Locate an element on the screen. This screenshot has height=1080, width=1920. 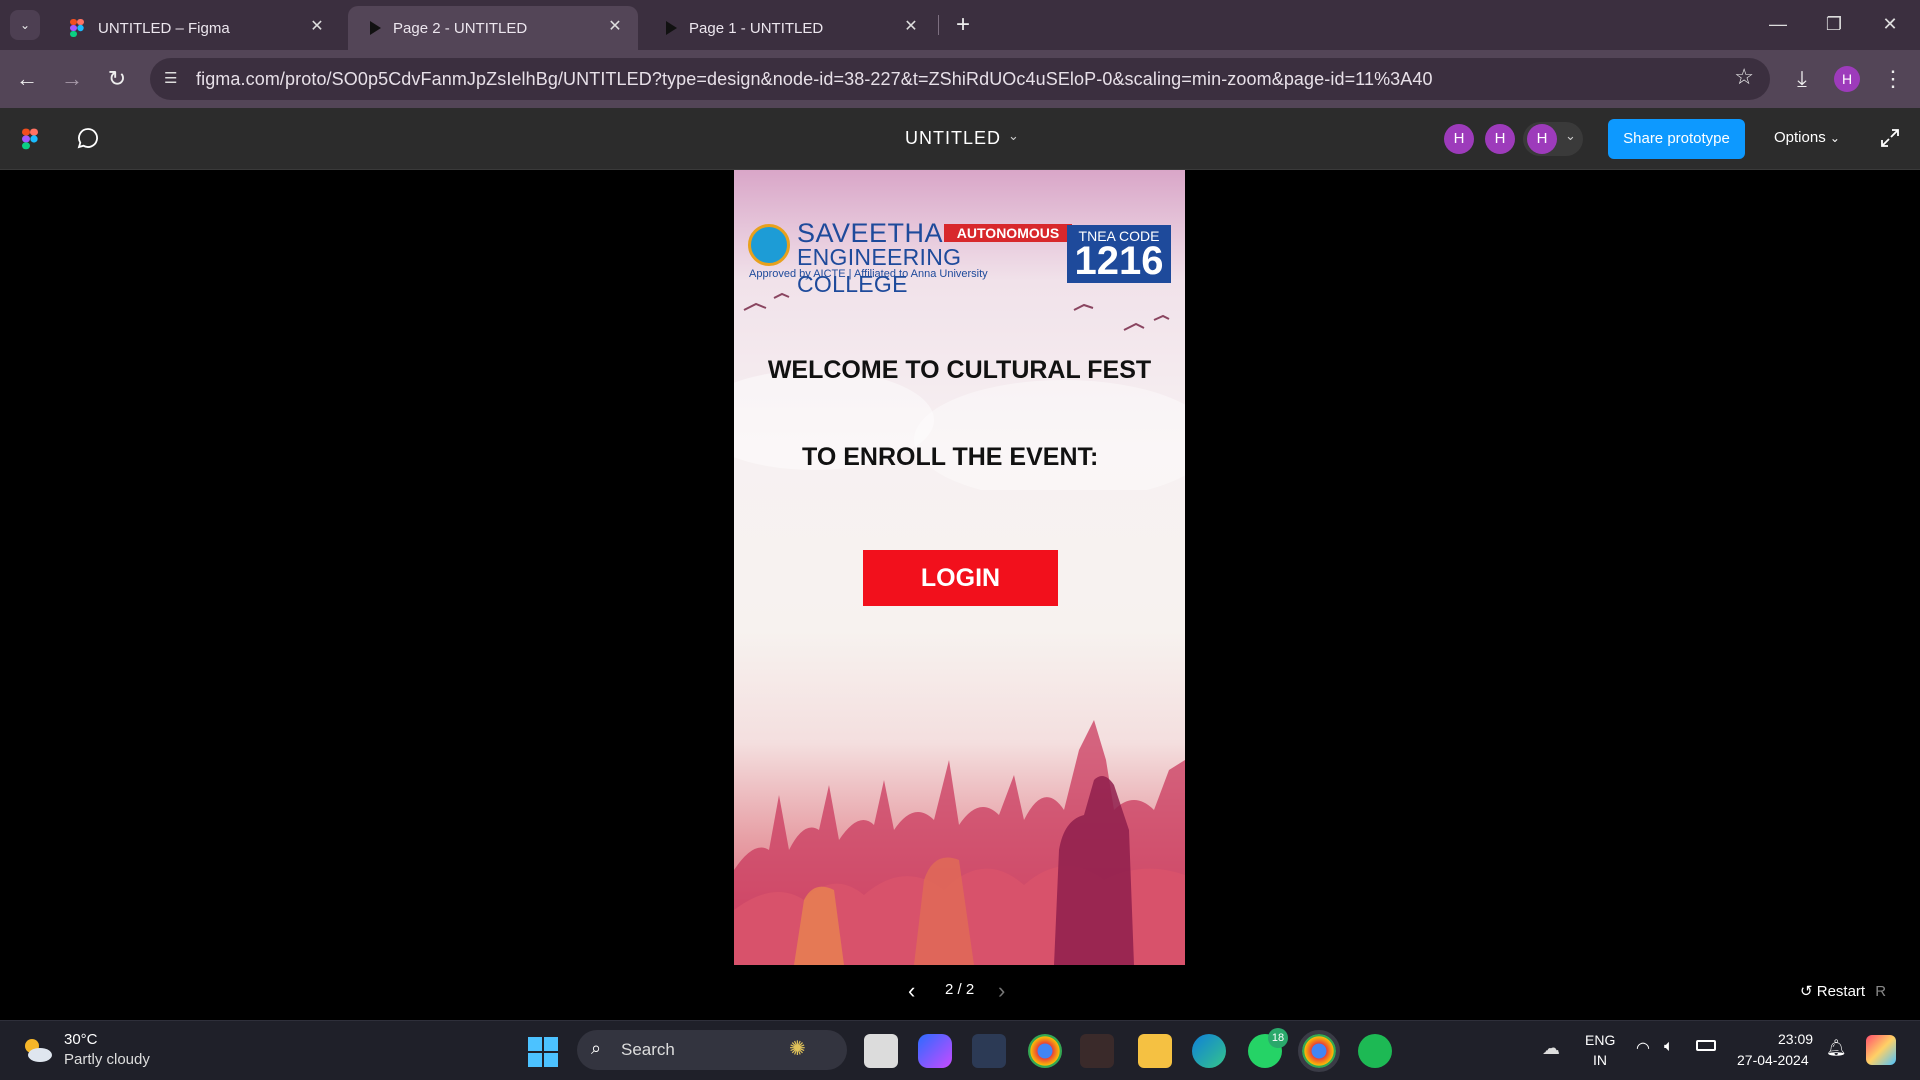
search-highlight-icon: ✺ is located at coordinates (797, 1049).